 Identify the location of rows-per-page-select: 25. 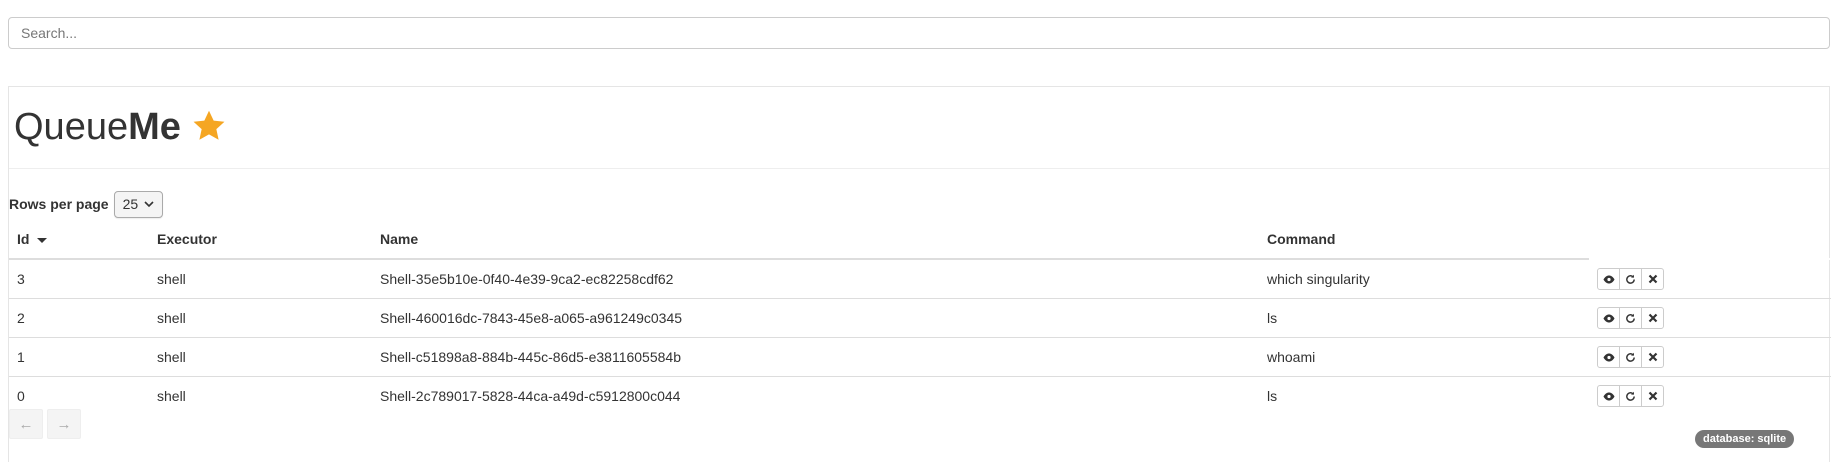
(138, 204).